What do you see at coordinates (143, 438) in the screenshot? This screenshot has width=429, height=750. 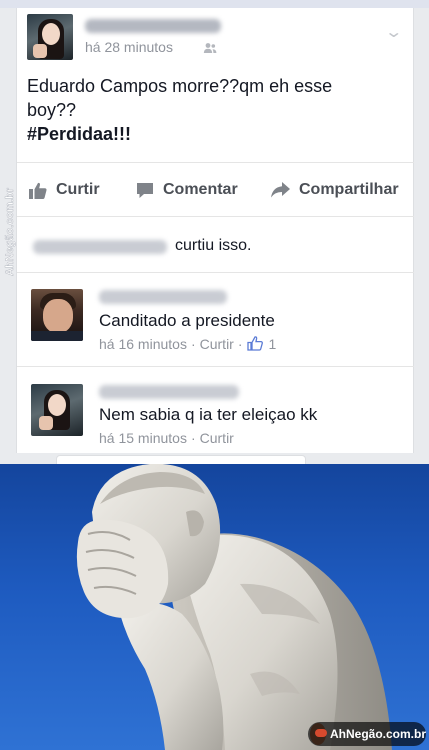 I see `comment-time: há 15 minutos` at bounding box center [143, 438].